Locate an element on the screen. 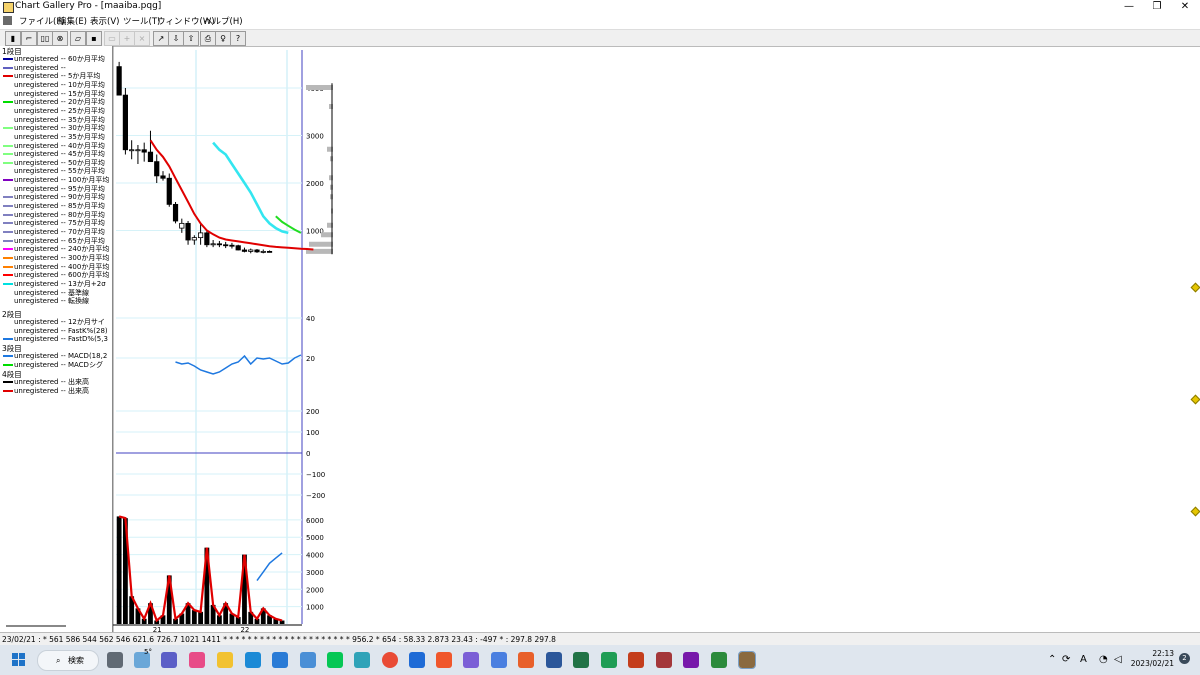 This screenshot has height=675, width=1200. legend-scrollbar is located at coordinates (36, 626).